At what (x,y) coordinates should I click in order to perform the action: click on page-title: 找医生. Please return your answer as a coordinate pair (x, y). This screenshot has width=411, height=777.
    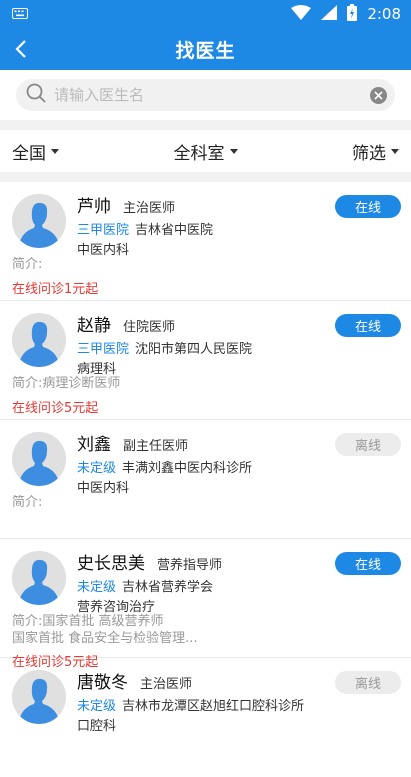
    Looking at the image, I should click on (205, 50).